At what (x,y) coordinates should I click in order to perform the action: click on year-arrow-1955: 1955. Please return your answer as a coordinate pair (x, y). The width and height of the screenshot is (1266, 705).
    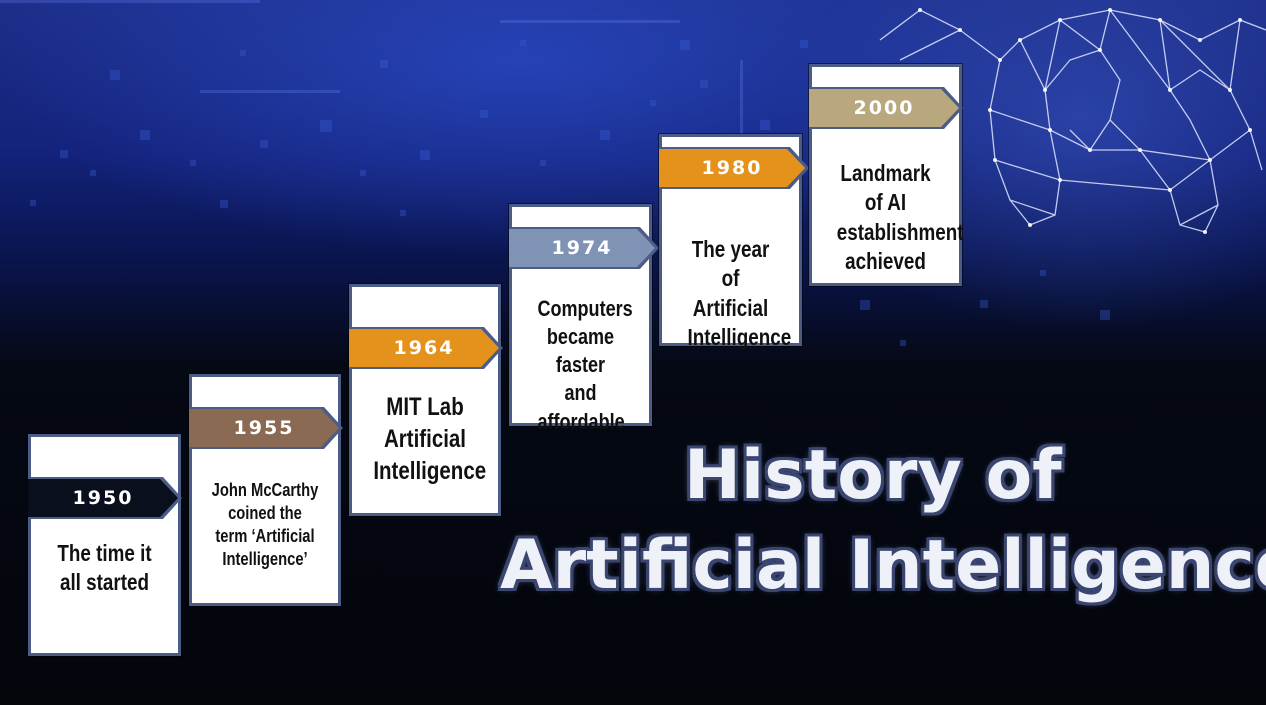
    Looking at the image, I should click on (264, 428).